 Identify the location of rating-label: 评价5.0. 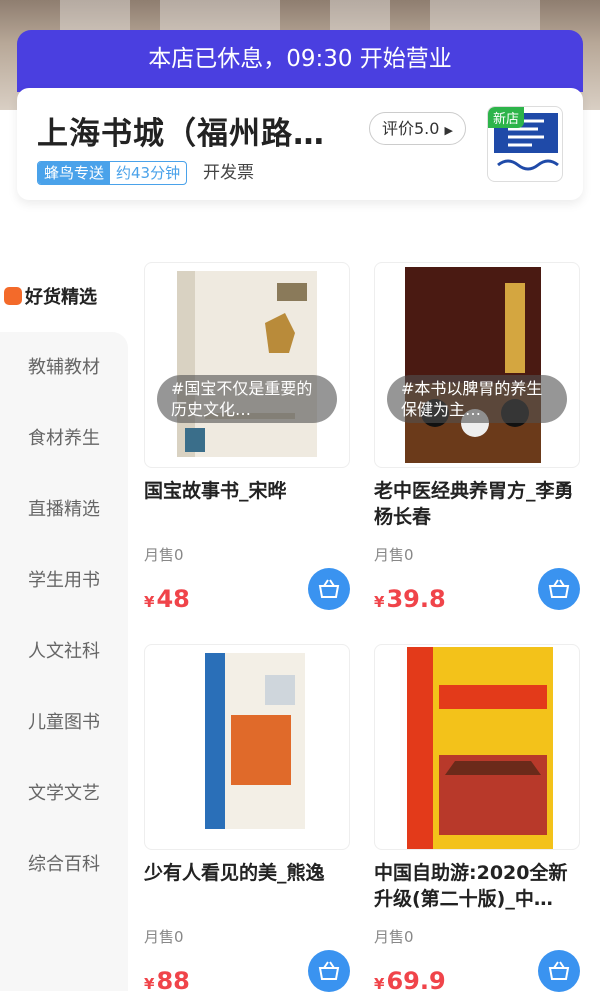
(410, 128).